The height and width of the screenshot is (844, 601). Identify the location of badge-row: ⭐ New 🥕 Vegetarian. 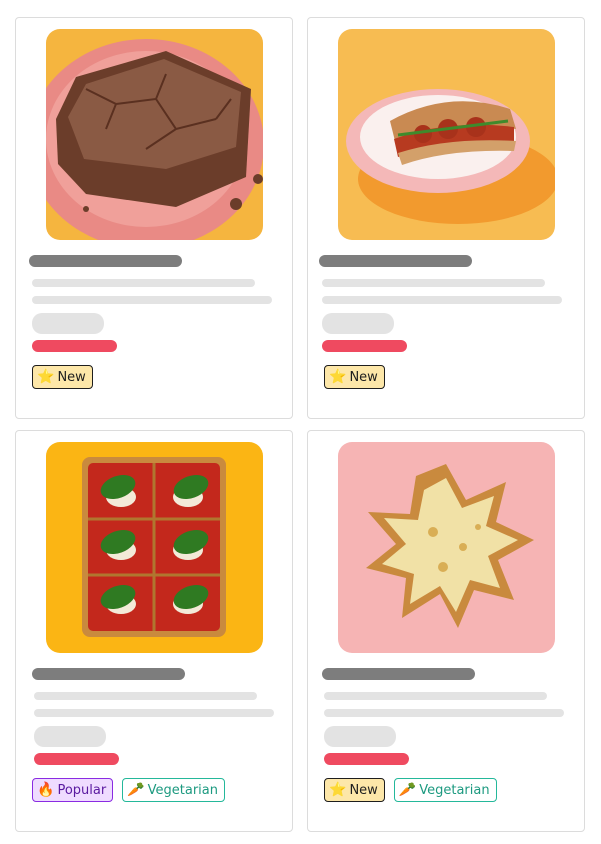
(410, 790).